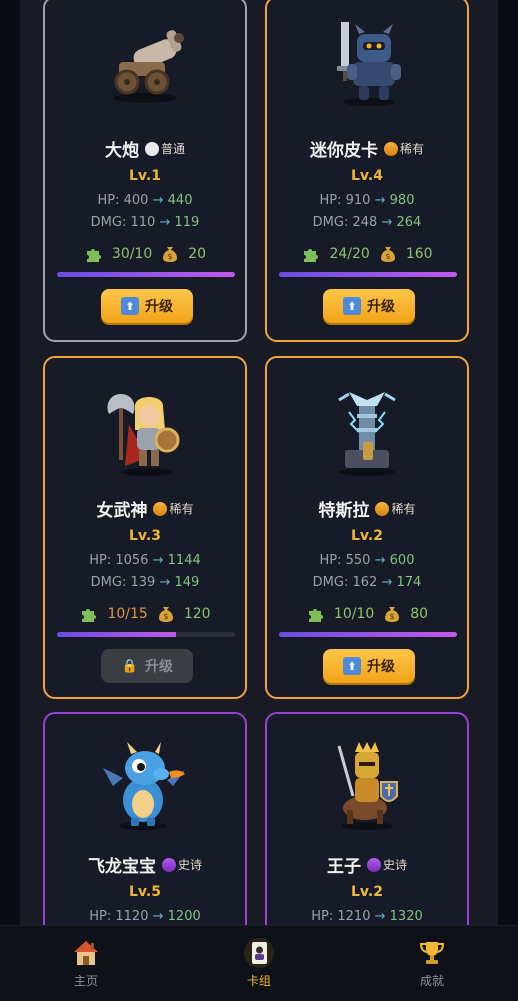 The image size is (518, 1001). What do you see at coordinates (367, 222) in the screenshot?
I see `dmg-stat: DMG: 248 → 264` at bounding box center [367, 222].